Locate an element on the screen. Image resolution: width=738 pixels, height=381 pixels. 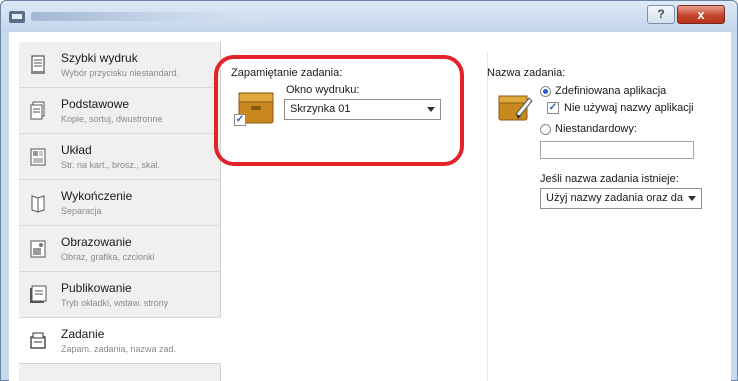
nav-item-job: Zadanie Zapam. zadania, nazwa zad. is located at coordinates (120, 341).